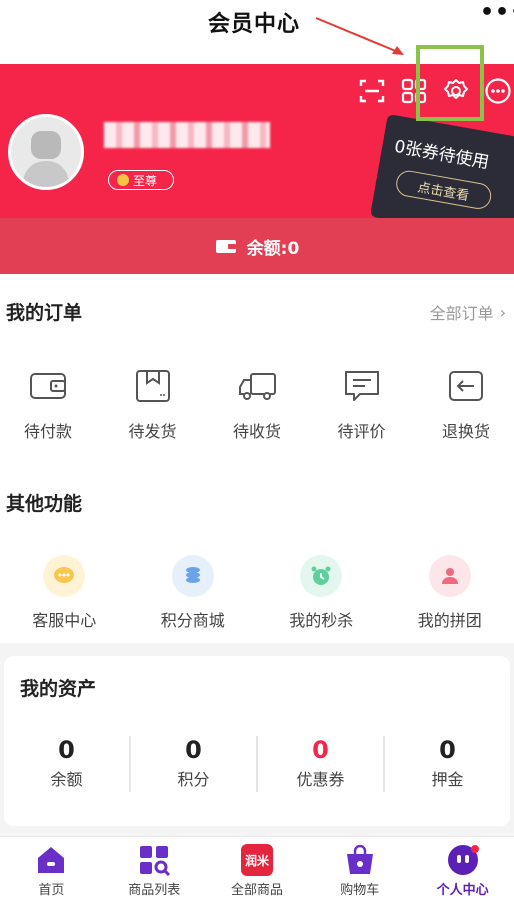  I want to click on annotation-title: 会员中心, so click(254, 24).